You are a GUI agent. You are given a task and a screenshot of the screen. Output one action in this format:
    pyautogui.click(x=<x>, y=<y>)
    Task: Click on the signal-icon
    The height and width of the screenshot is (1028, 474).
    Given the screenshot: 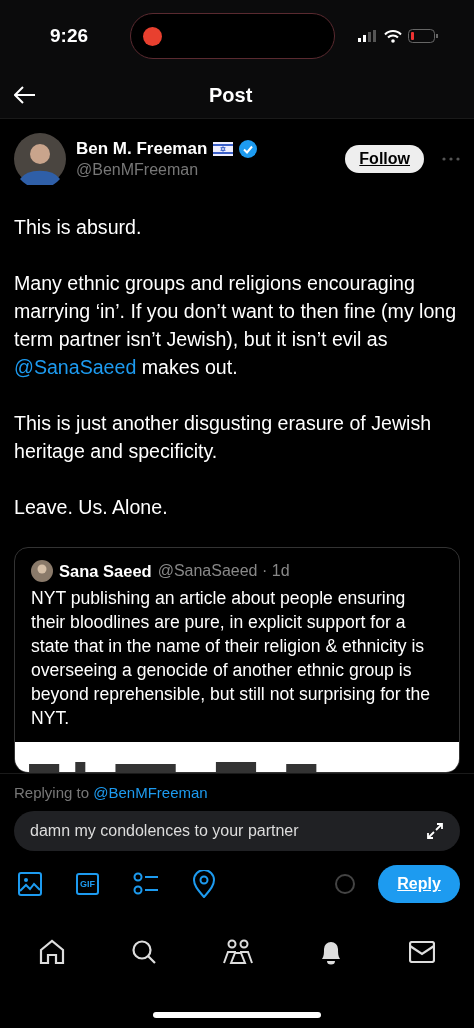 What is the action you would take?
    pyautogui.click(x=368, y=36)
    